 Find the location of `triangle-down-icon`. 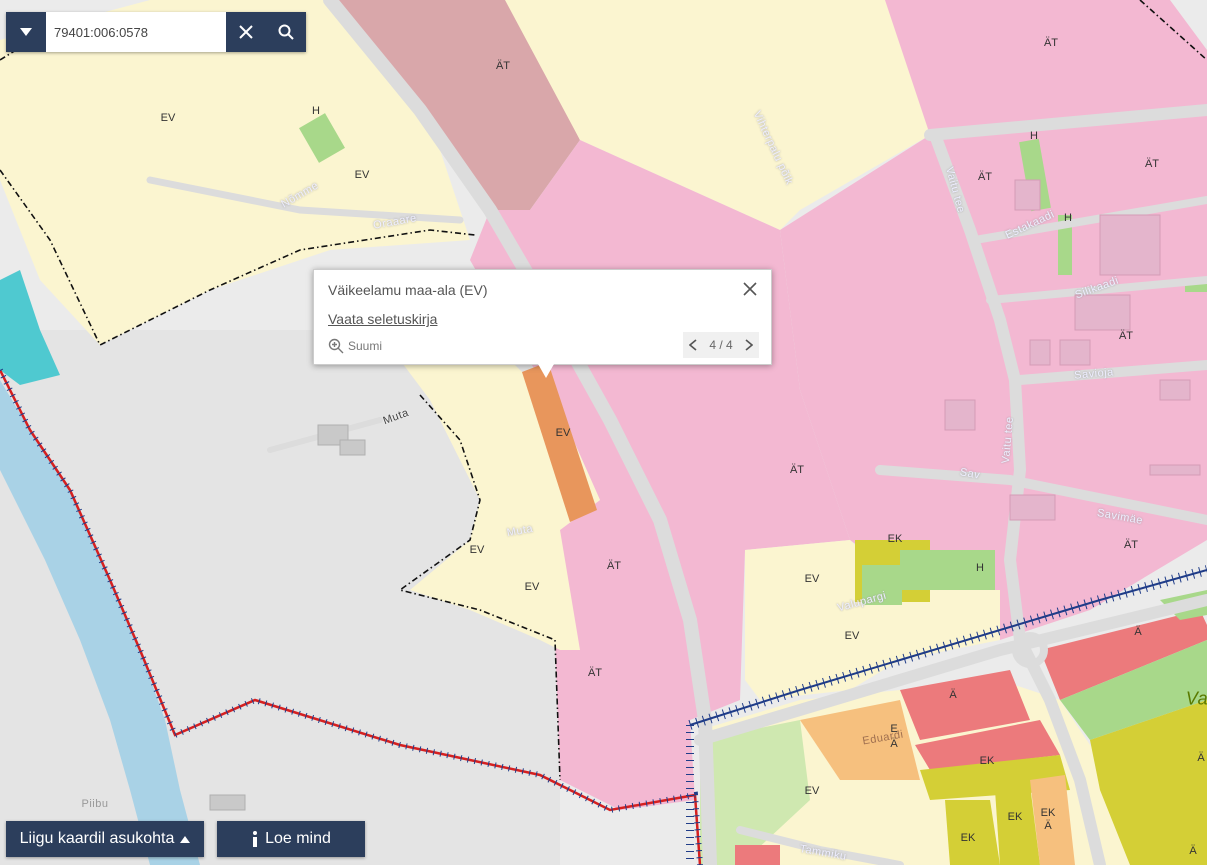

triangle-down-icon is located at coordinates (26, 32).